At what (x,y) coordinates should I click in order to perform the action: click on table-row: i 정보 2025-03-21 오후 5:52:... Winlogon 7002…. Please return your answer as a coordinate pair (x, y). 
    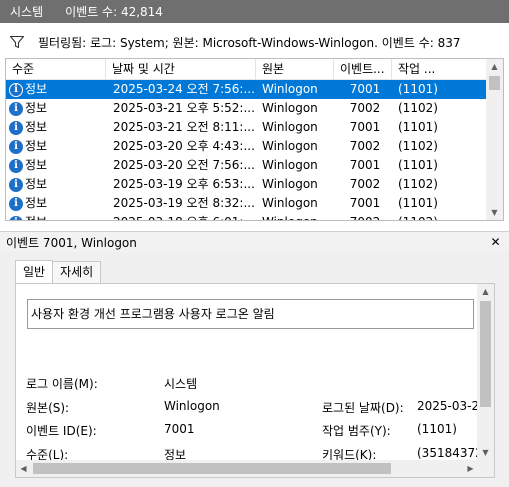
    Looking at the image, I should click on (246, 108).